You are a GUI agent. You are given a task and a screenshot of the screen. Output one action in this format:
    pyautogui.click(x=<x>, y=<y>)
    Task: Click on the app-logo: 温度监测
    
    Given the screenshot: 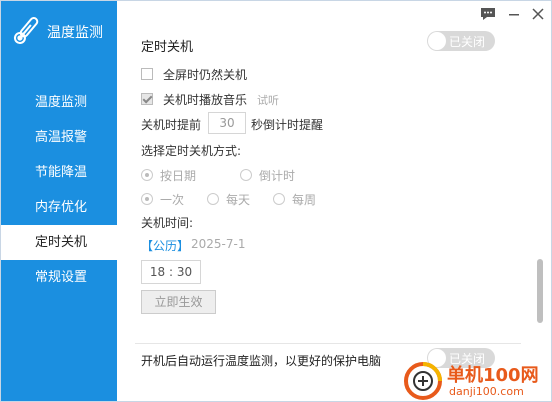 What is the action you would take?
    pyautogui.click(x=63, y=31)
    